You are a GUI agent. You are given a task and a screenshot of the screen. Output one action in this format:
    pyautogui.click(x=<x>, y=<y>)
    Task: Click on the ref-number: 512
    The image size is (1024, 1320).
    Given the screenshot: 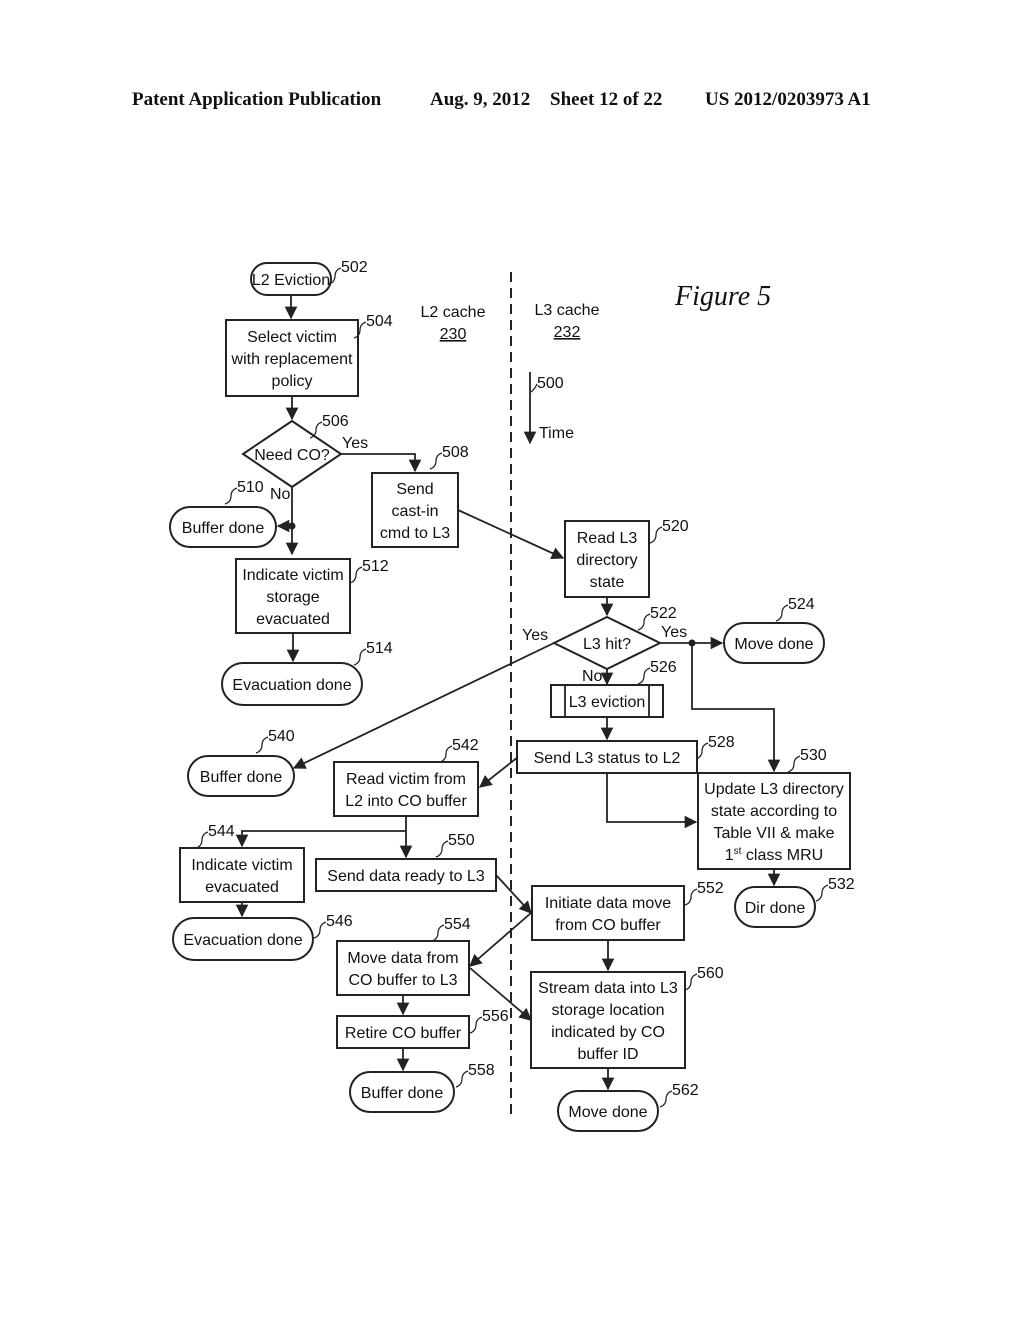 What is the action you would take?
    pyautogui.click(x=375, y=566)
    